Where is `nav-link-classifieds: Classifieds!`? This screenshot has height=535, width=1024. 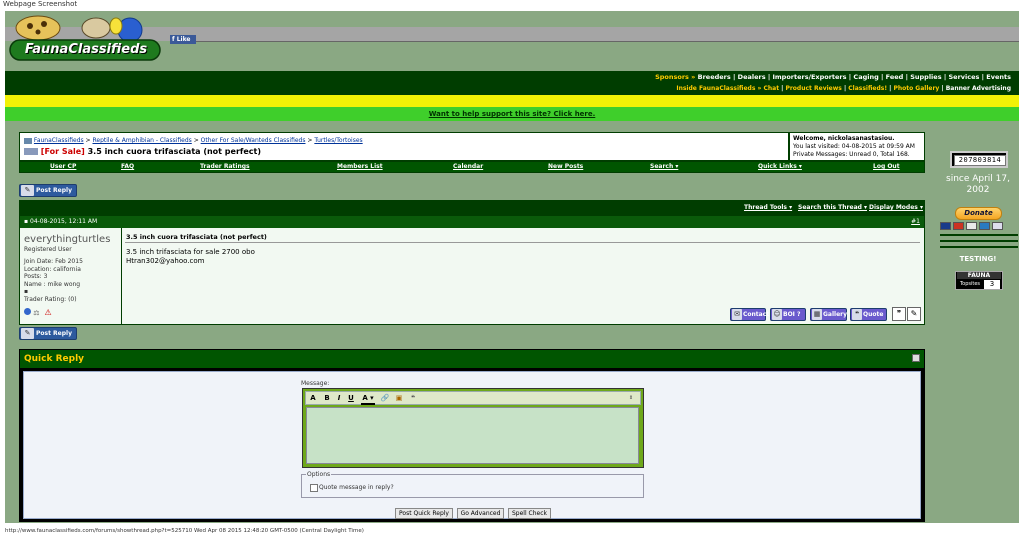 nav-link-classifieds: Classifieds! is located at coordinates (867, 88).